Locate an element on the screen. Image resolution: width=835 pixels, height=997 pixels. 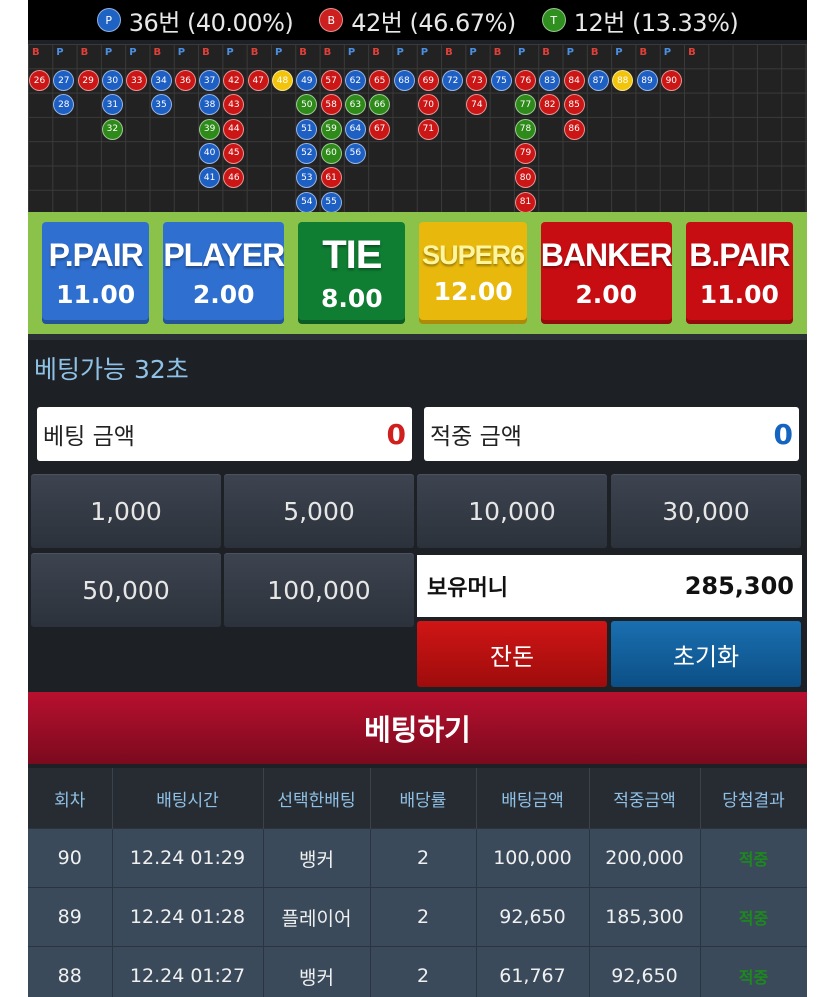
road-bead: 47 is located at coordinates (258, 80).